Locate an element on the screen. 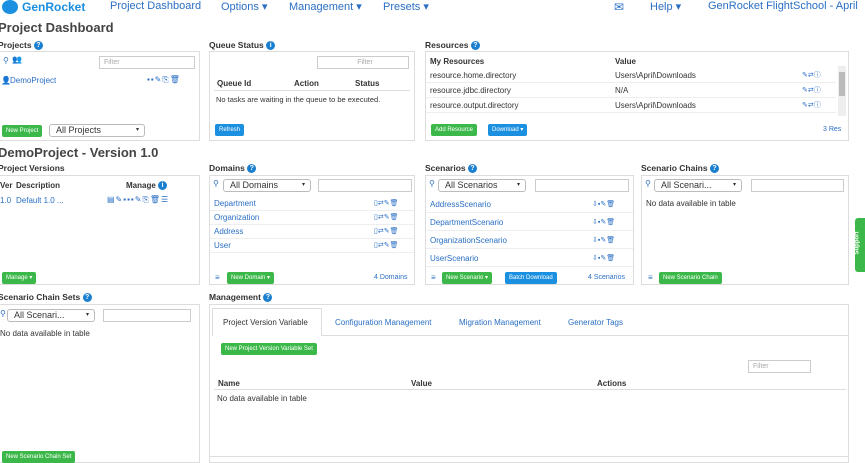  domain-row: Organization ▯⇄✎🗑 is located at coordinates (312, 218).